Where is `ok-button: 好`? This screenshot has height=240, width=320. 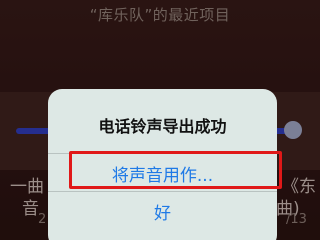 ok-button: 好 is located at coordinates (162, 211).